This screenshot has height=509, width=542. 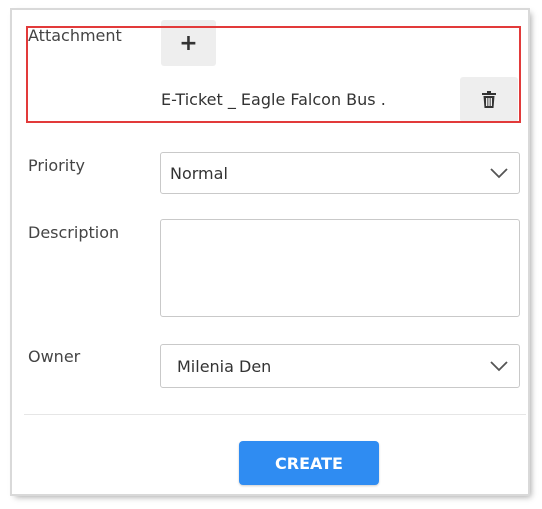 I want to click on owner-value: Milenia Den, so click(x=224, y=366).